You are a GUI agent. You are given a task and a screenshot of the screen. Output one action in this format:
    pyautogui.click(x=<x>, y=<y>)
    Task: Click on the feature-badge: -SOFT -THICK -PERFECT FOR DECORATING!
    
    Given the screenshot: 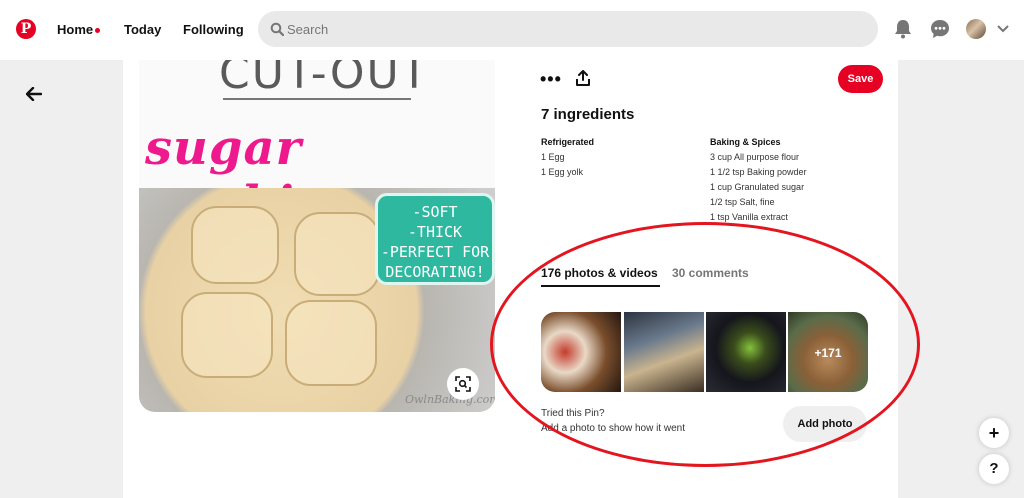 What is the action you would take?
    pyautogui.click(x=435, y=239)
    